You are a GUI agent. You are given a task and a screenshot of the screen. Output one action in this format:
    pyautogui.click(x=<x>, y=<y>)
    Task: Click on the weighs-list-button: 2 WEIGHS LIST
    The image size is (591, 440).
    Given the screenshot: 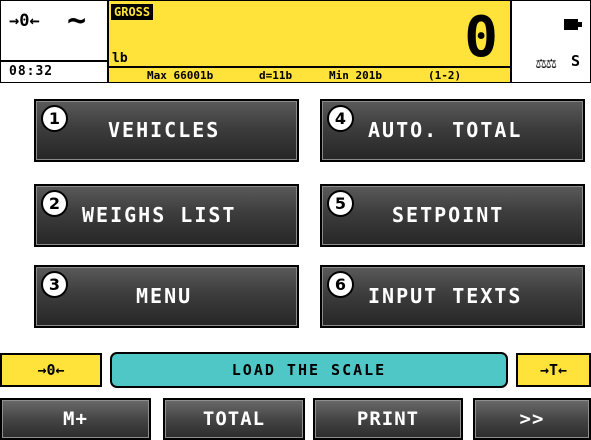 What is the action you would take?
    pyautogui.click(x=166, y=215)
    